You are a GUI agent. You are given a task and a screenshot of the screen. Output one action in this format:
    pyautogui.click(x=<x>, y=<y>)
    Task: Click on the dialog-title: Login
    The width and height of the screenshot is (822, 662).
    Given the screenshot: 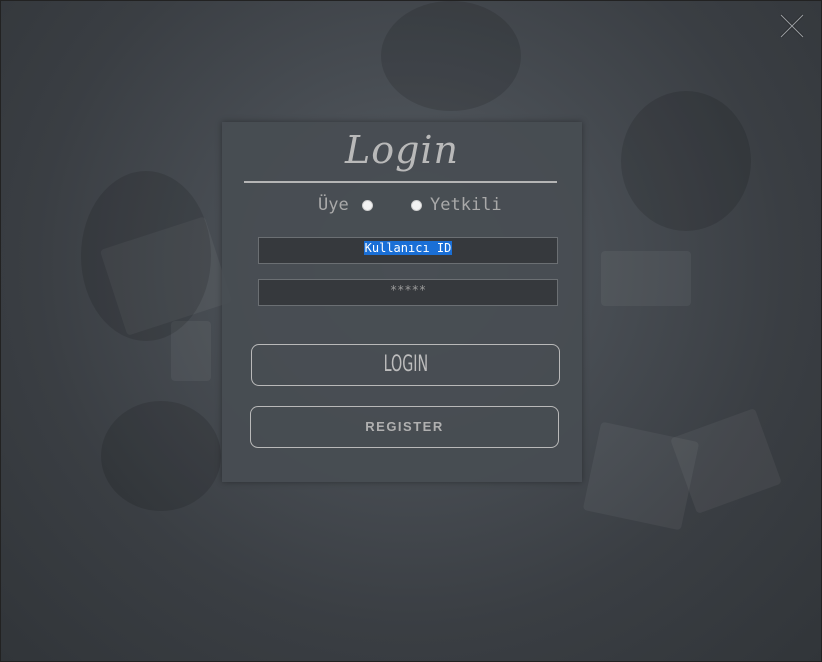 What is the action you would take?
    pyautogui.click(x=402, y=150)
    